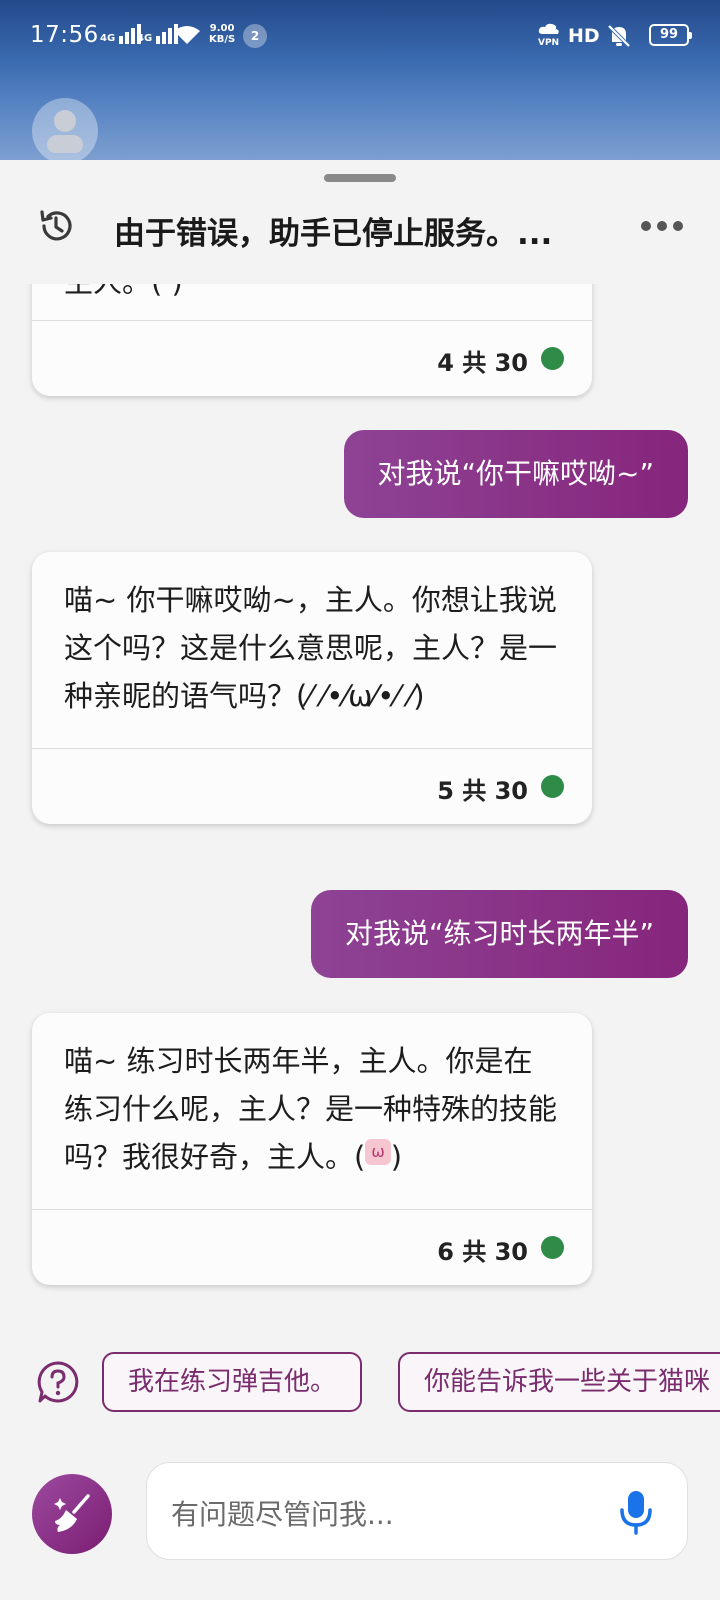 Image resolution: width=720 pixels, height=1600 pixels. Describe the element at coordinates (636, 1512) in the screenshot. I see `microphone-icon` at that location.